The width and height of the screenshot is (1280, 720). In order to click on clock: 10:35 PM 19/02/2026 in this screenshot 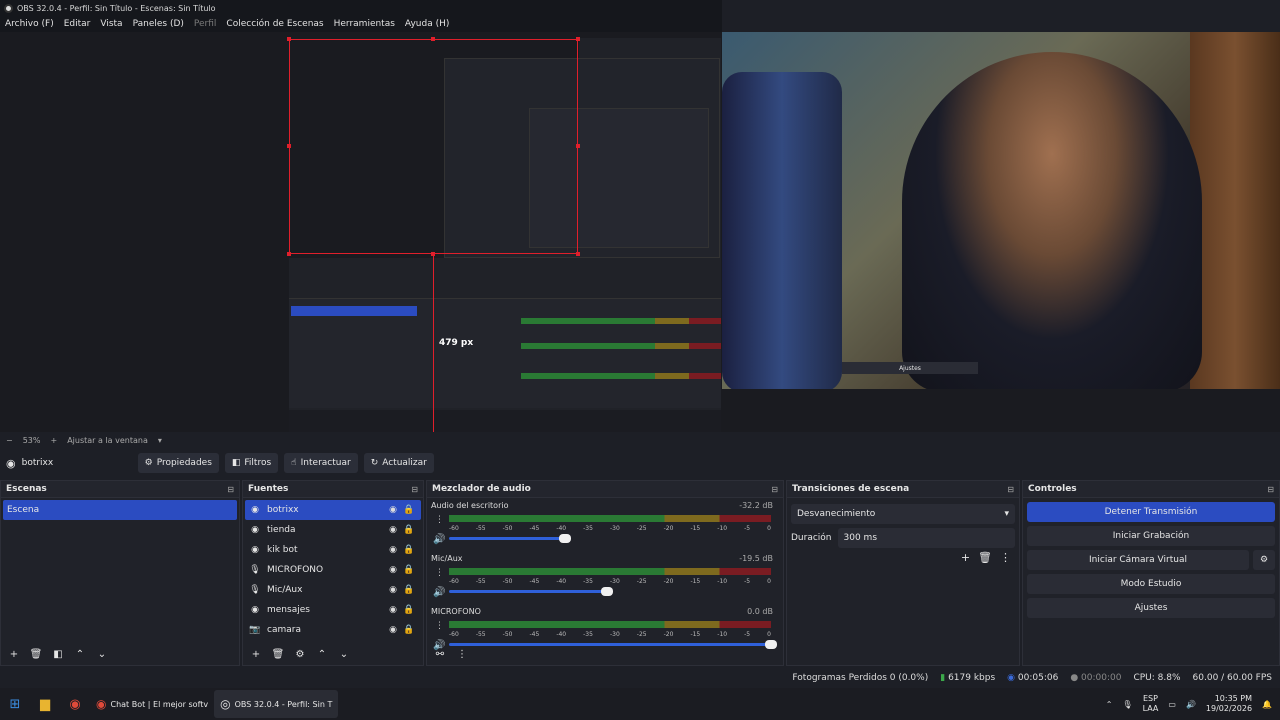, I will do `click(1229, 704)`.